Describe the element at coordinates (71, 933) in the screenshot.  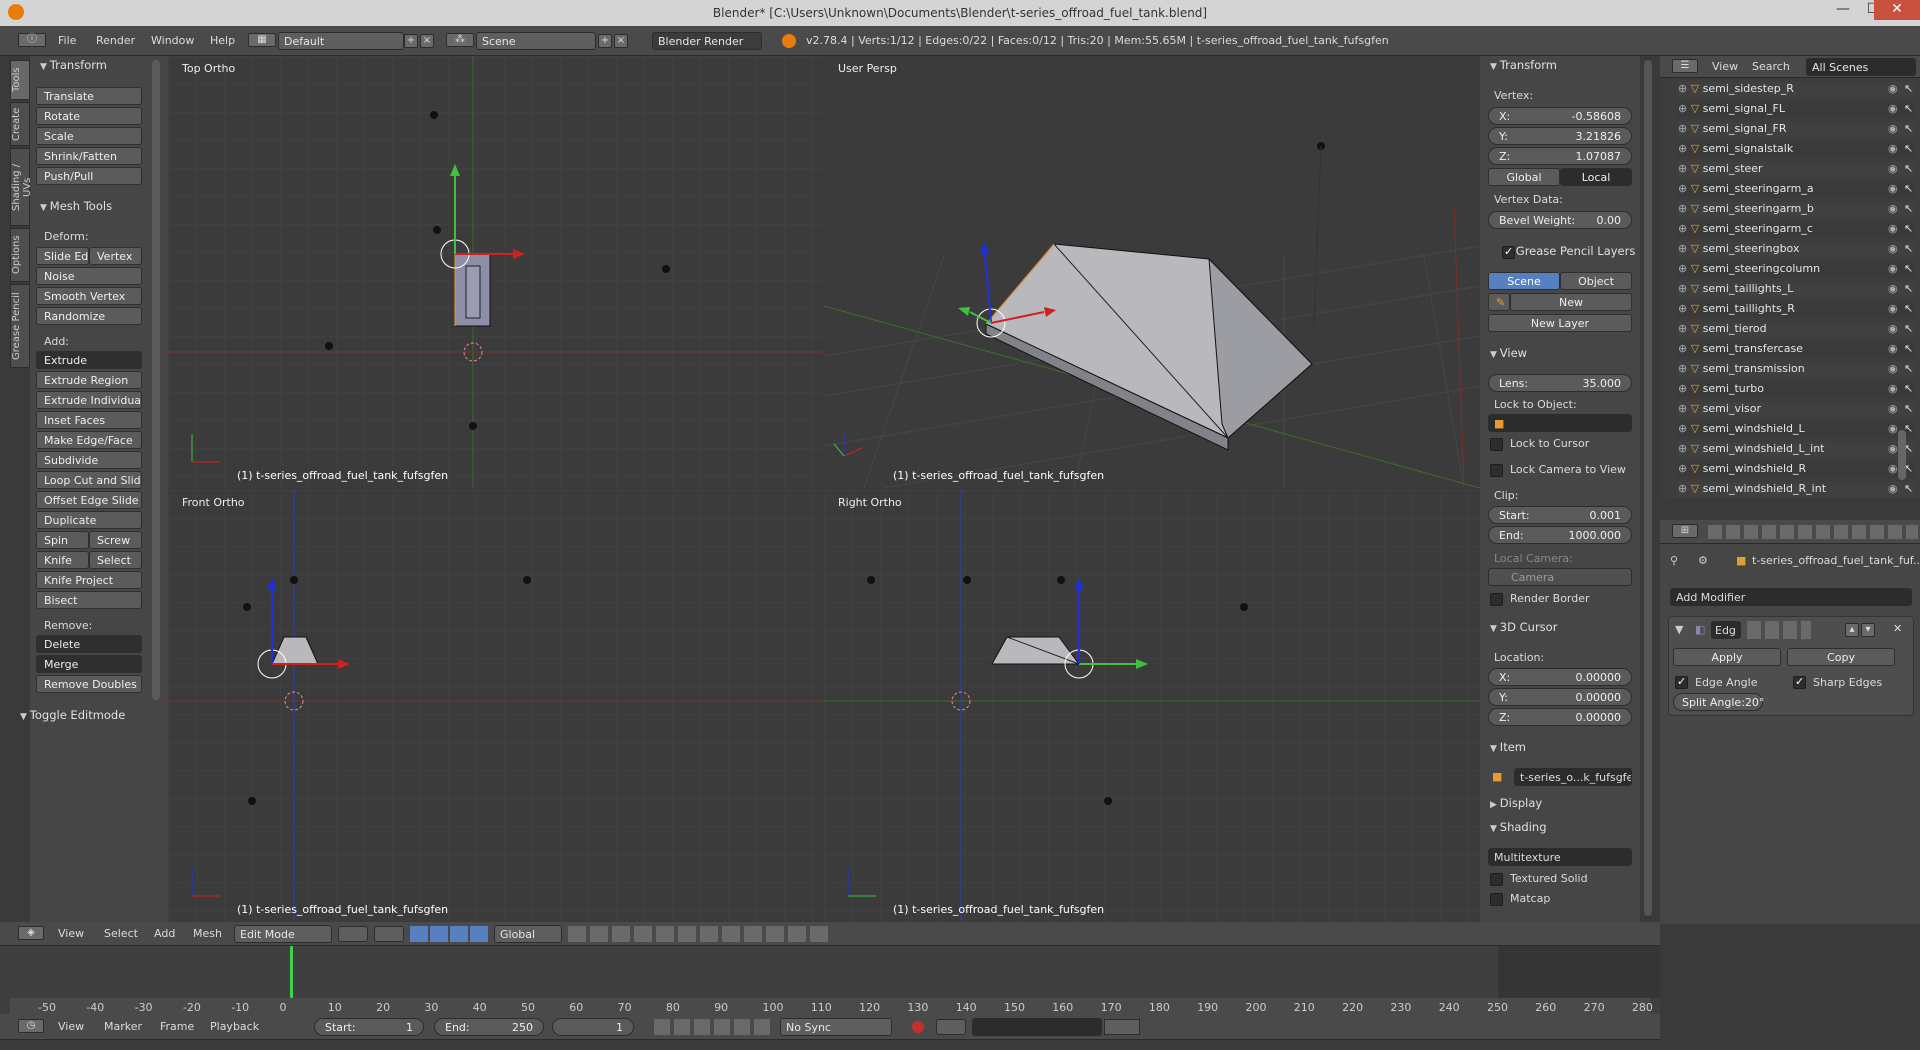
I see `view3d-menu-view: View` at that location.